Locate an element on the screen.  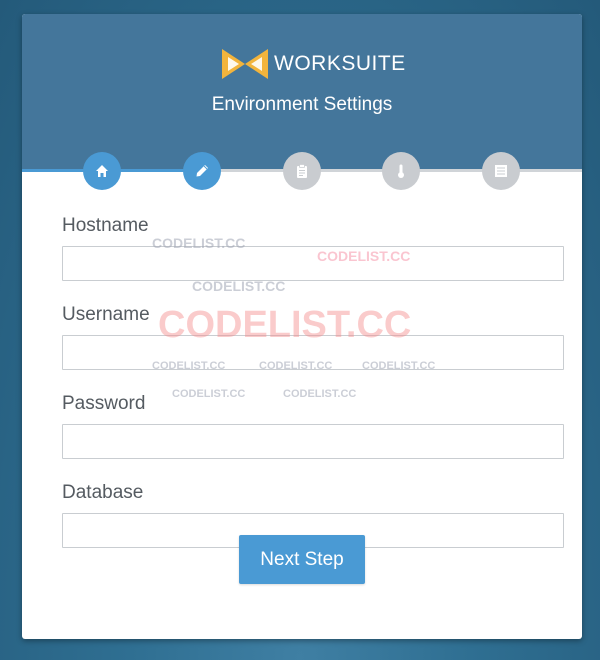
step-requirements is located at coordinates (302, 171).